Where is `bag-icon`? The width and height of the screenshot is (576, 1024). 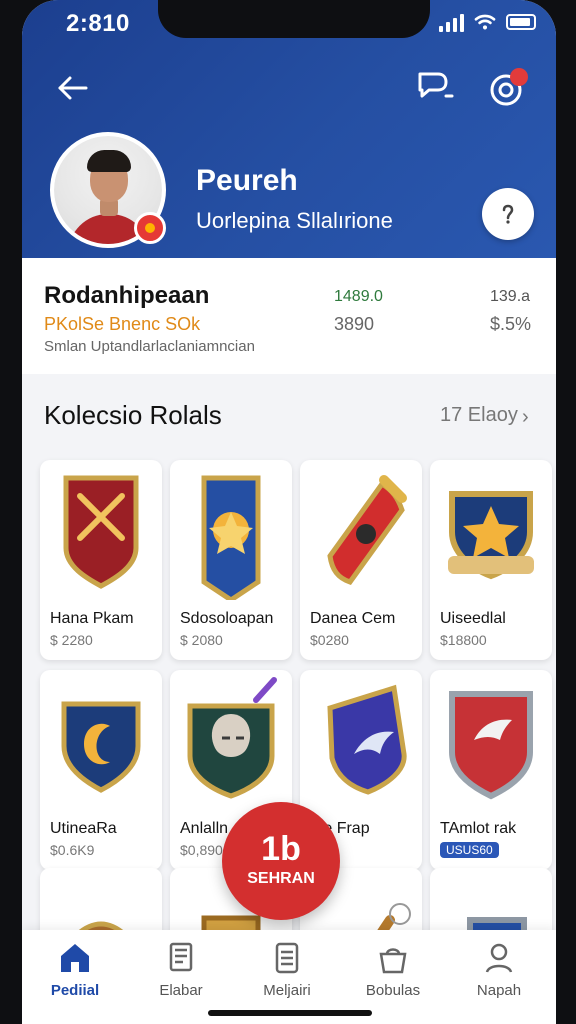
bag-icon is located at coordinates (393, 961).